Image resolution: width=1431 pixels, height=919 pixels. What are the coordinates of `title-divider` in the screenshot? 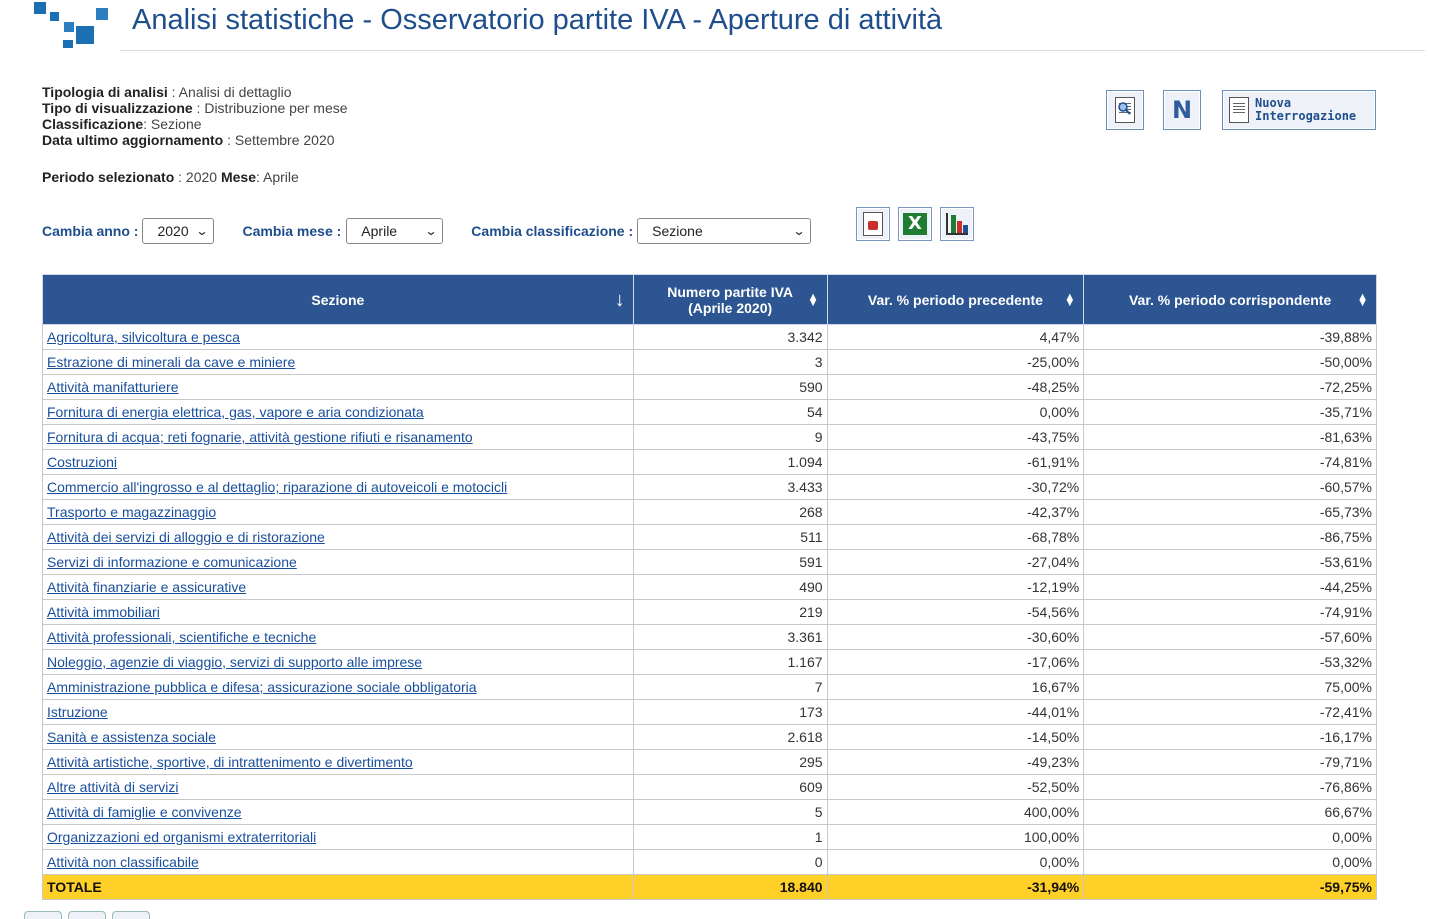 It's located at (772, 50).